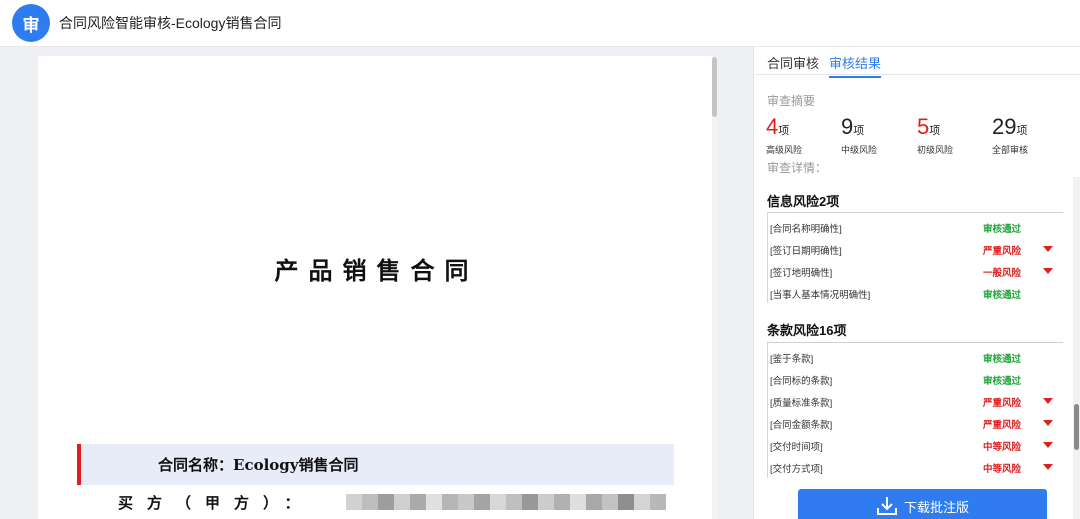 The image size is (1080, 519). I want to click on review-row: [交付方式项] 中等风险, so click(915, 468).